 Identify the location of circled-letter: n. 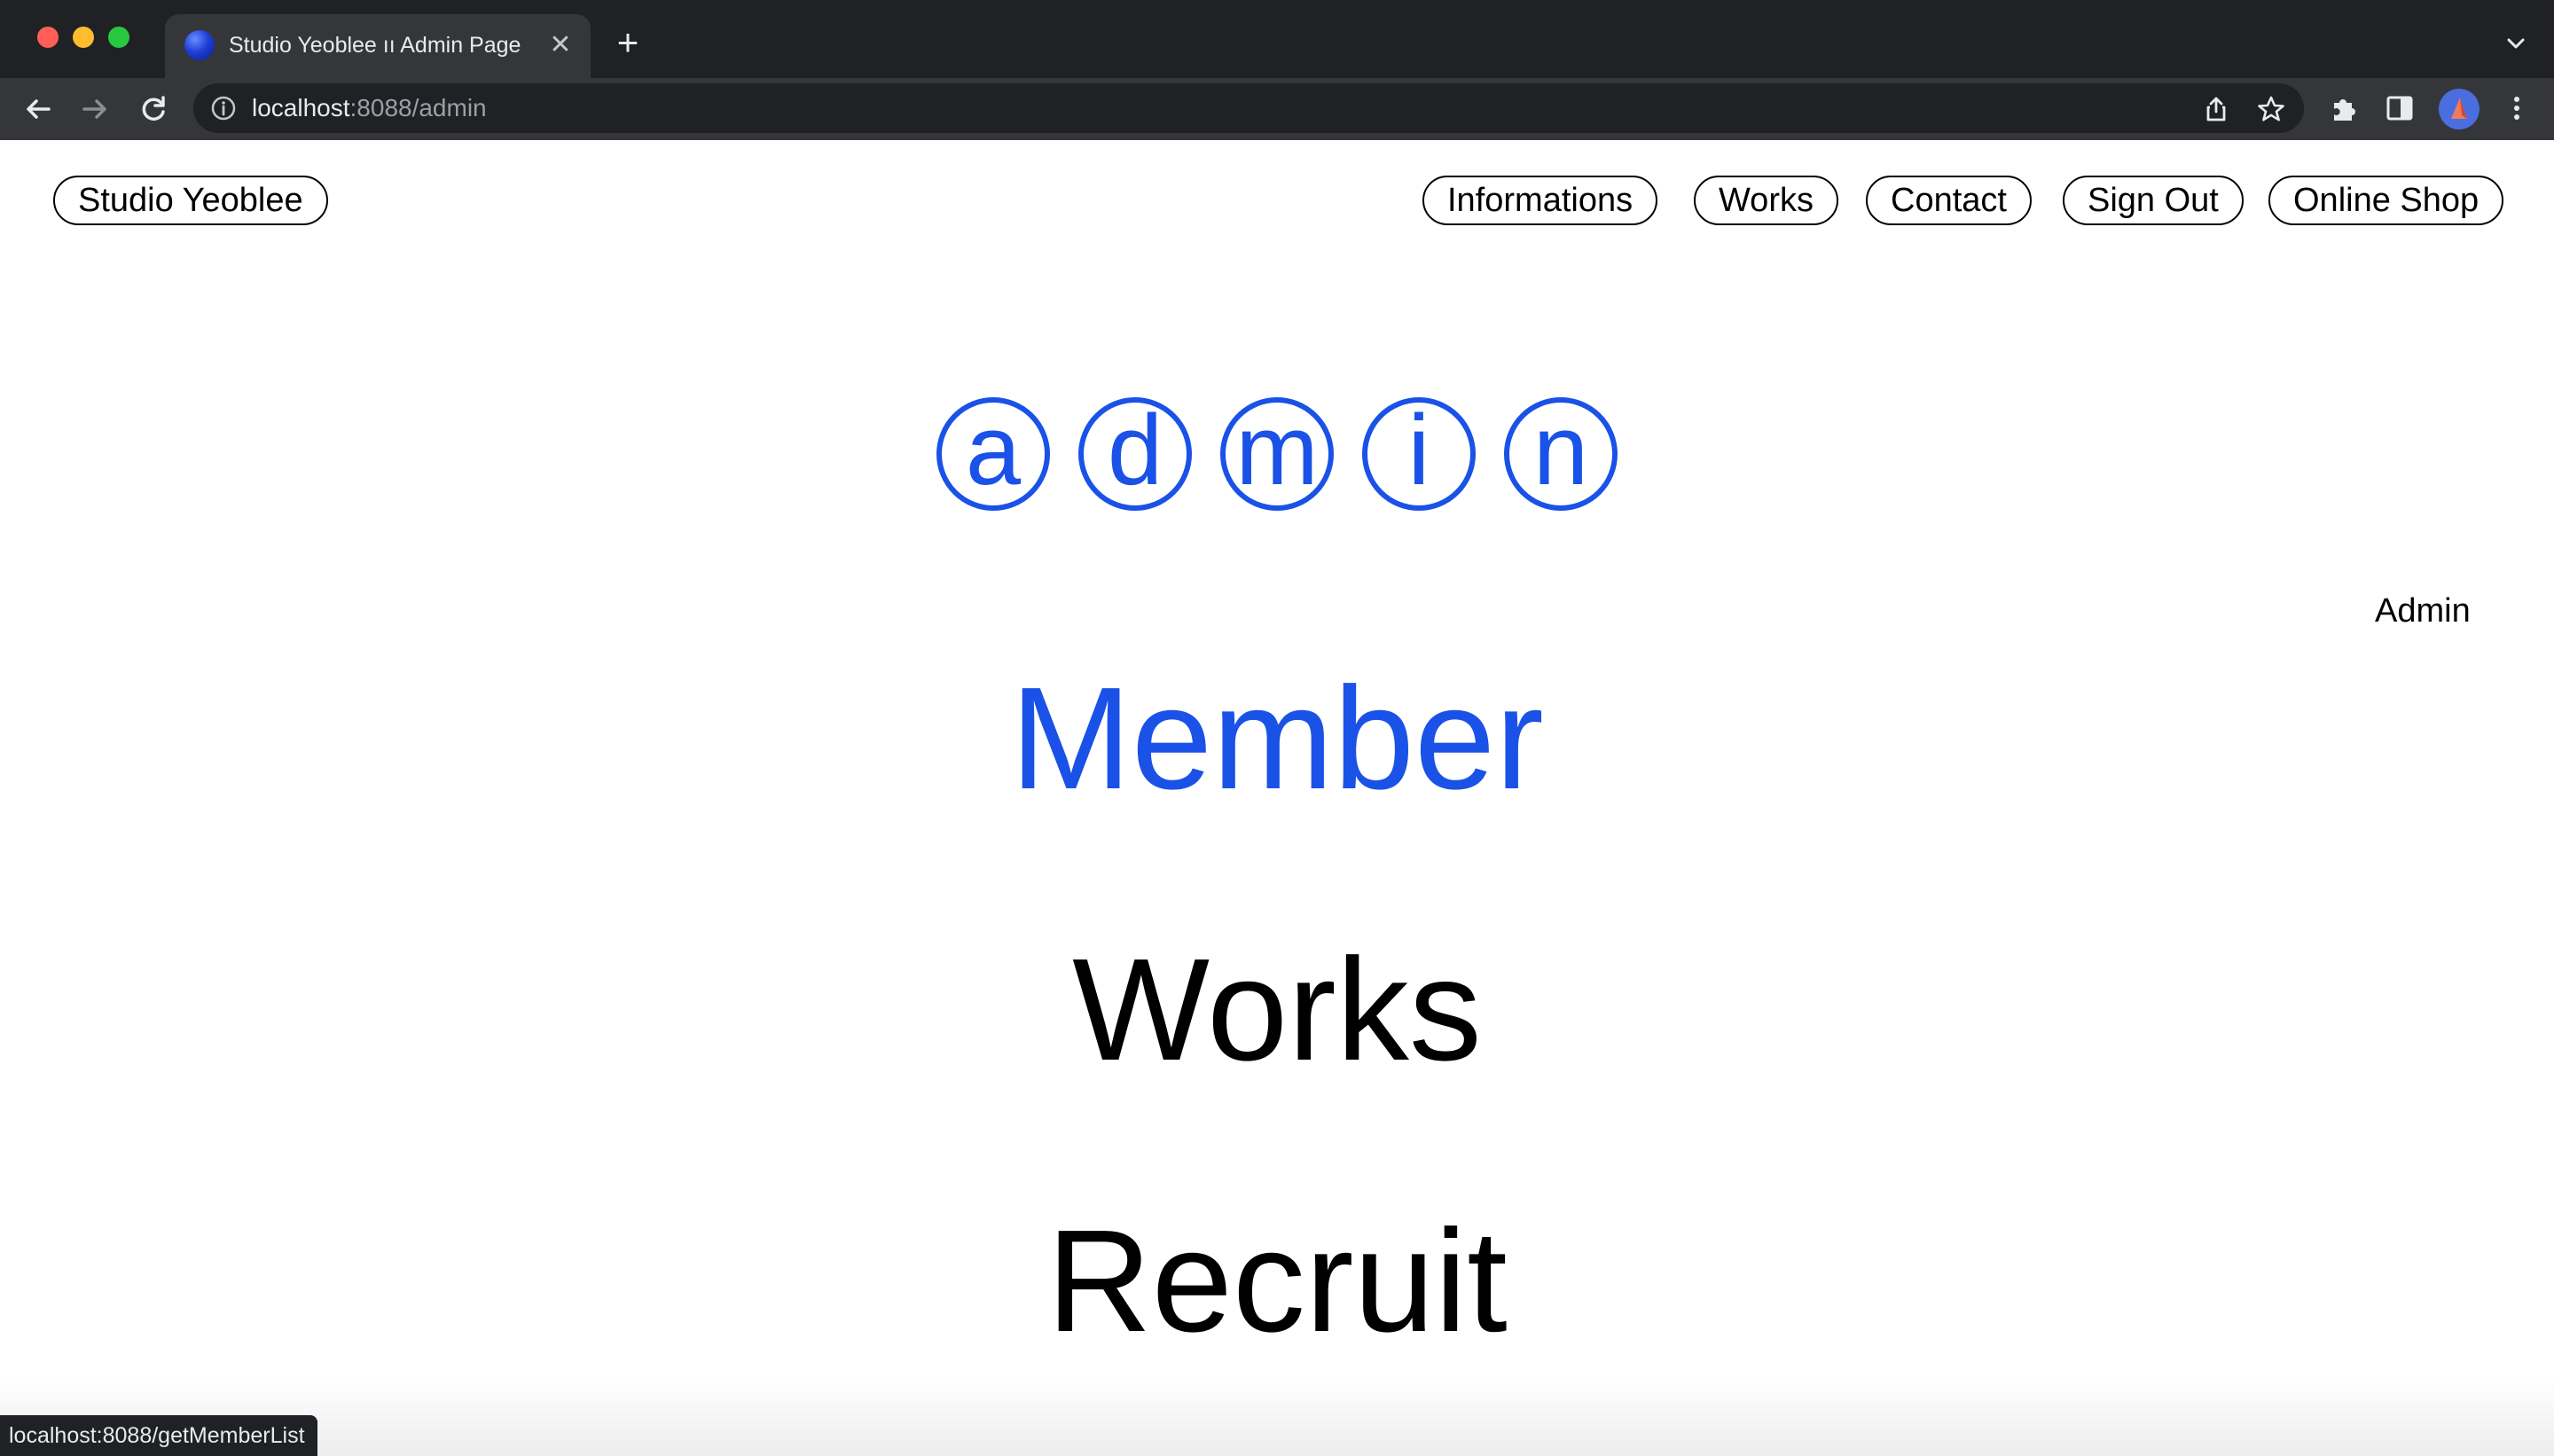
(1561, 454).